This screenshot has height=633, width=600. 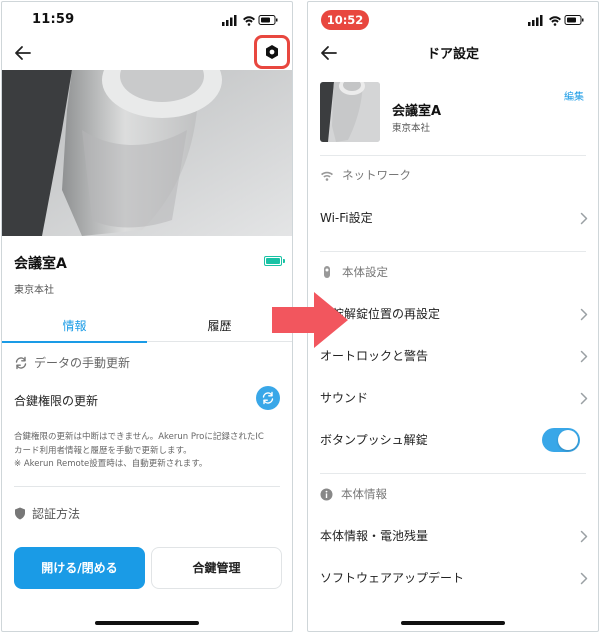 I want to click on software-update-label: ソフトウェアアップデート, so click(x=392, y=578).